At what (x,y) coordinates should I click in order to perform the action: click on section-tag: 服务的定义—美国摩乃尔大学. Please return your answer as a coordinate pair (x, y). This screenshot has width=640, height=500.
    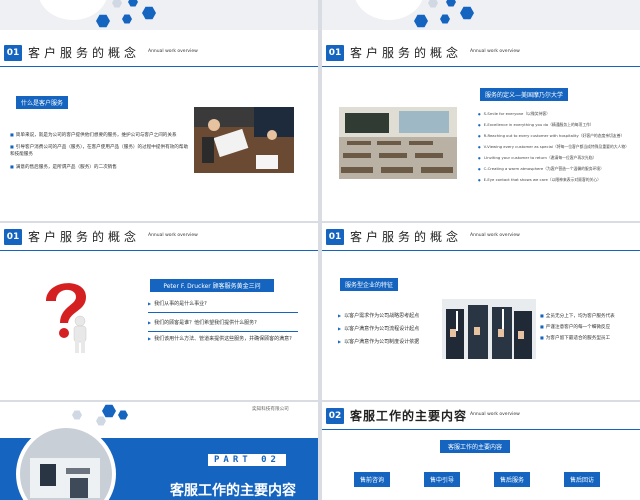
    Looking at the image, I should click on (524, 94).